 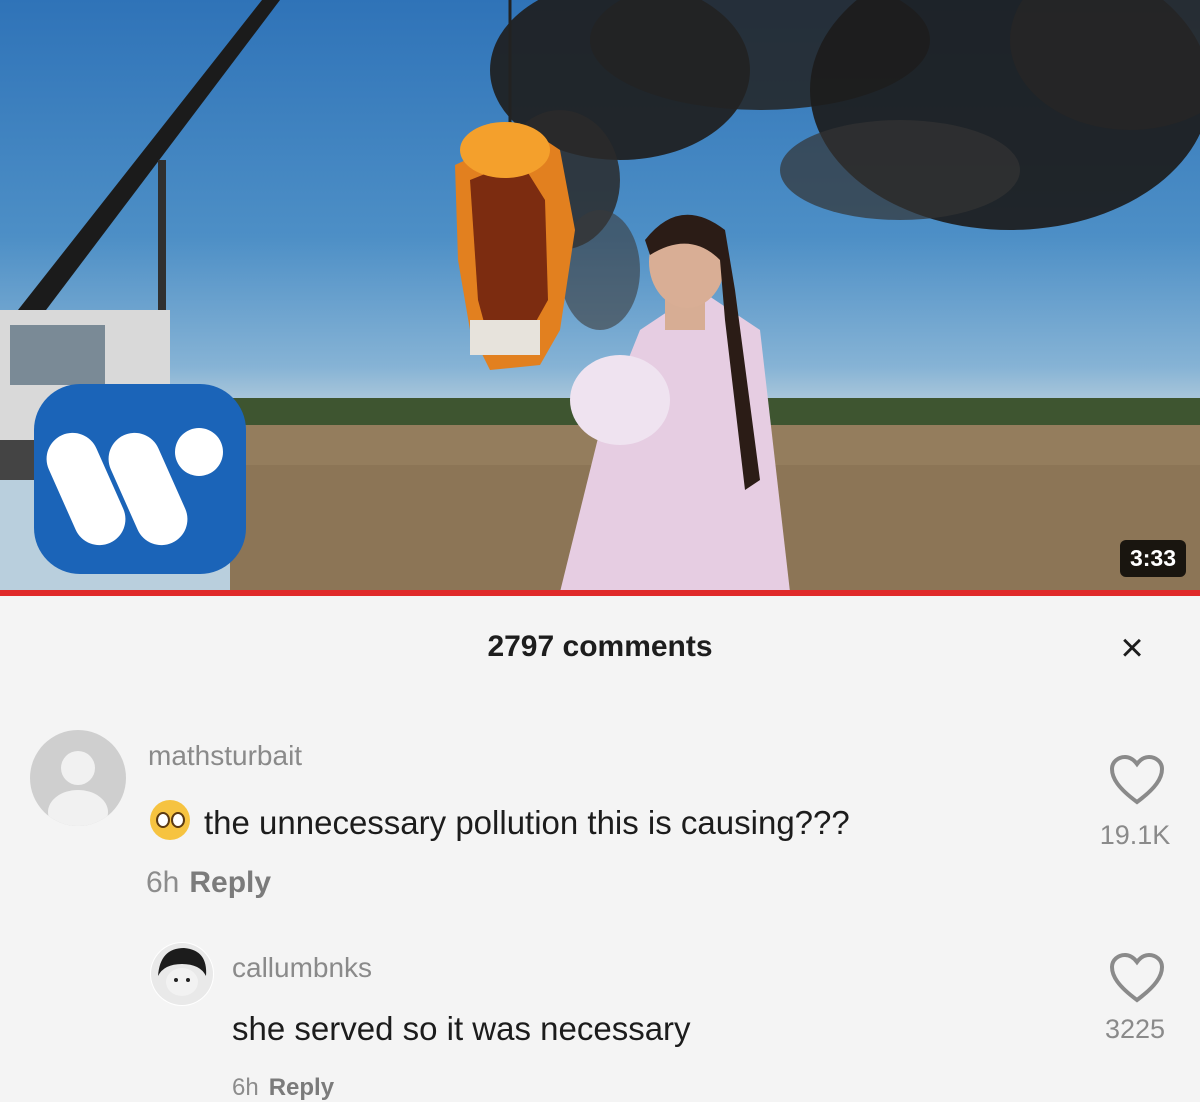 What do you see at coordinates (302, 968) in the screenshot?
I see `comment-username: callumbnks` at bounding box center [302, 968].